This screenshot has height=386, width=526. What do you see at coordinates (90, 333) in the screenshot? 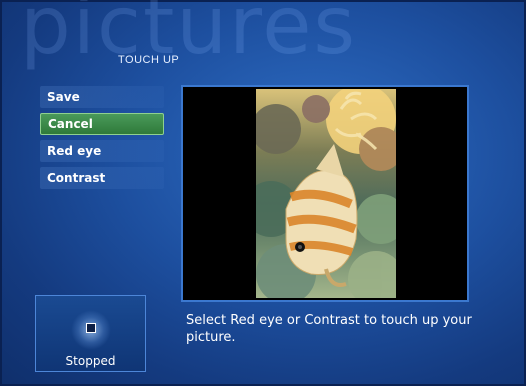
I see `playback-status-panel: Stopped` at bounding box center [90, 333].